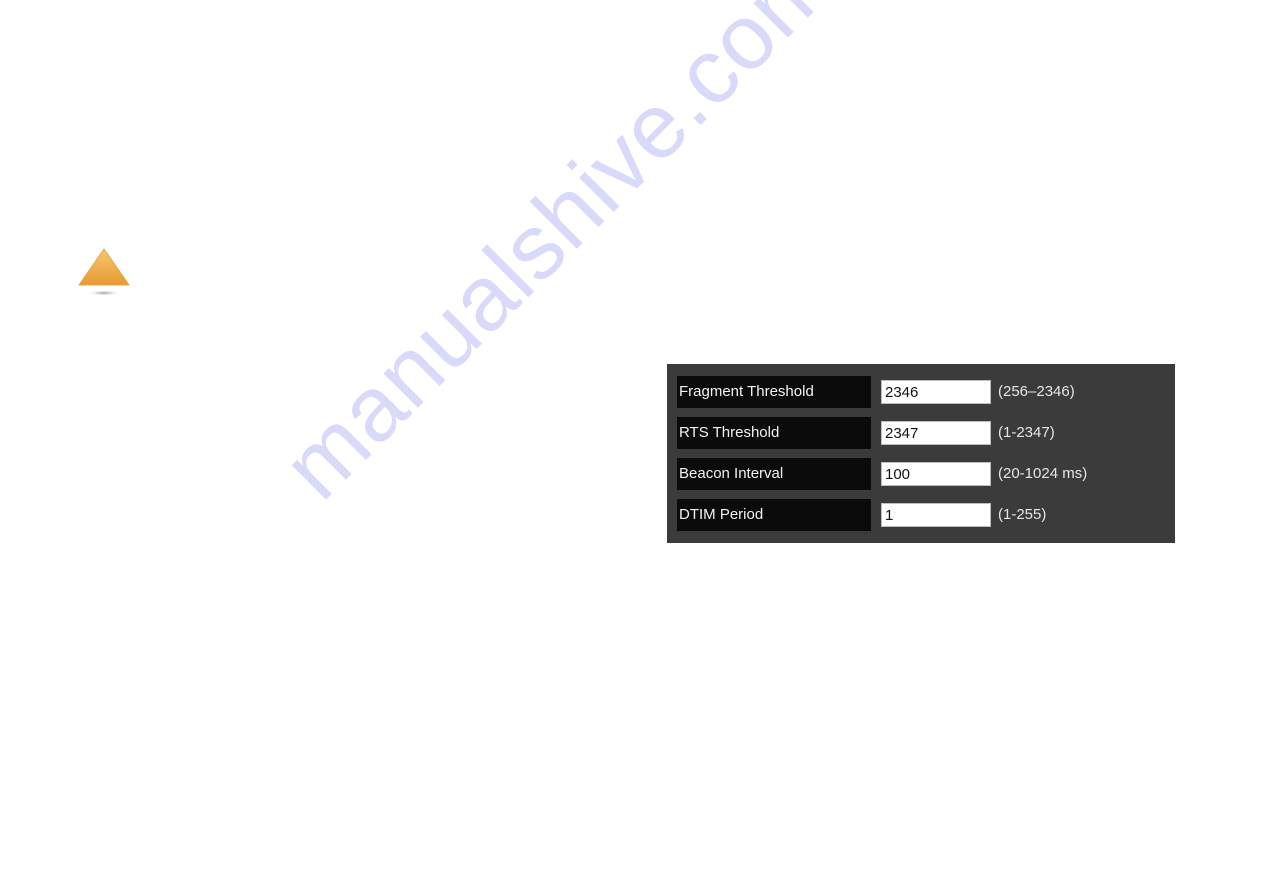  I want to click on rts-threshold-range: (1-2347), so click(1026, 432).